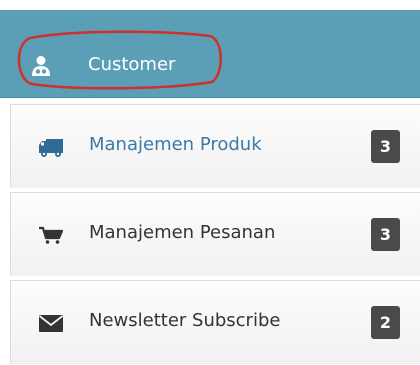  I want to click on sidebar-header-label: Customer, so click(132, 64).